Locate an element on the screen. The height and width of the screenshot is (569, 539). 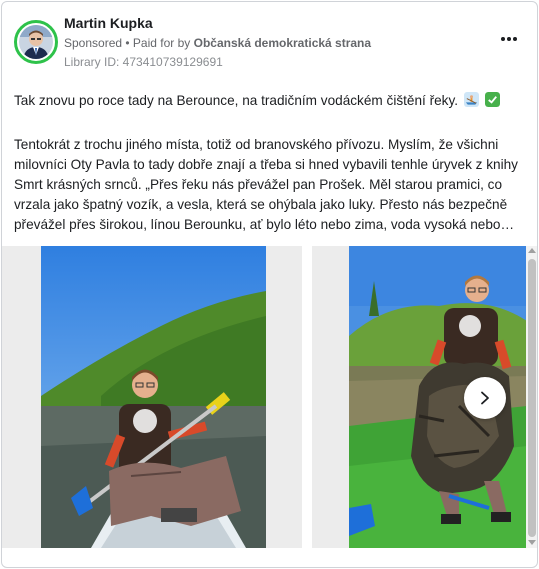
more-options-icon is located at coordinates (509, 39).